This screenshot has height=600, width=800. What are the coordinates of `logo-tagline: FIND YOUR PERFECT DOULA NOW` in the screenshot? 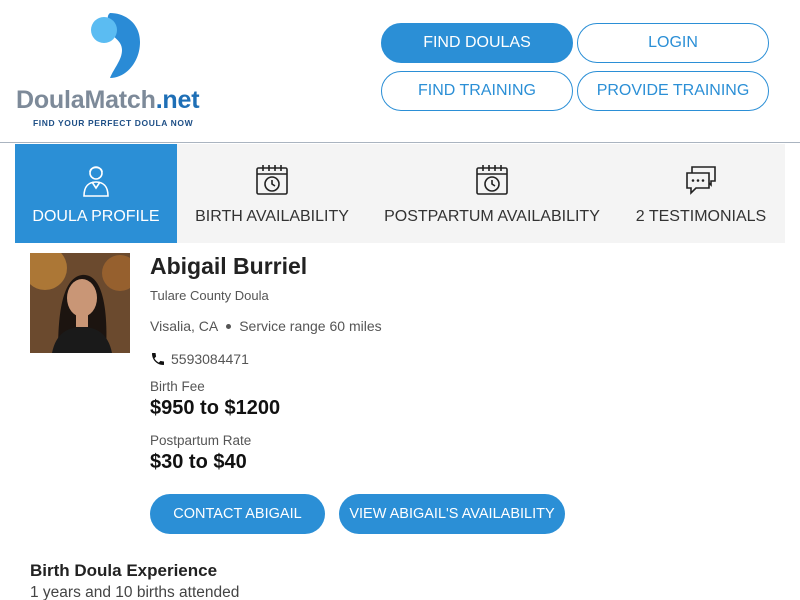 It's located at (113, 123).